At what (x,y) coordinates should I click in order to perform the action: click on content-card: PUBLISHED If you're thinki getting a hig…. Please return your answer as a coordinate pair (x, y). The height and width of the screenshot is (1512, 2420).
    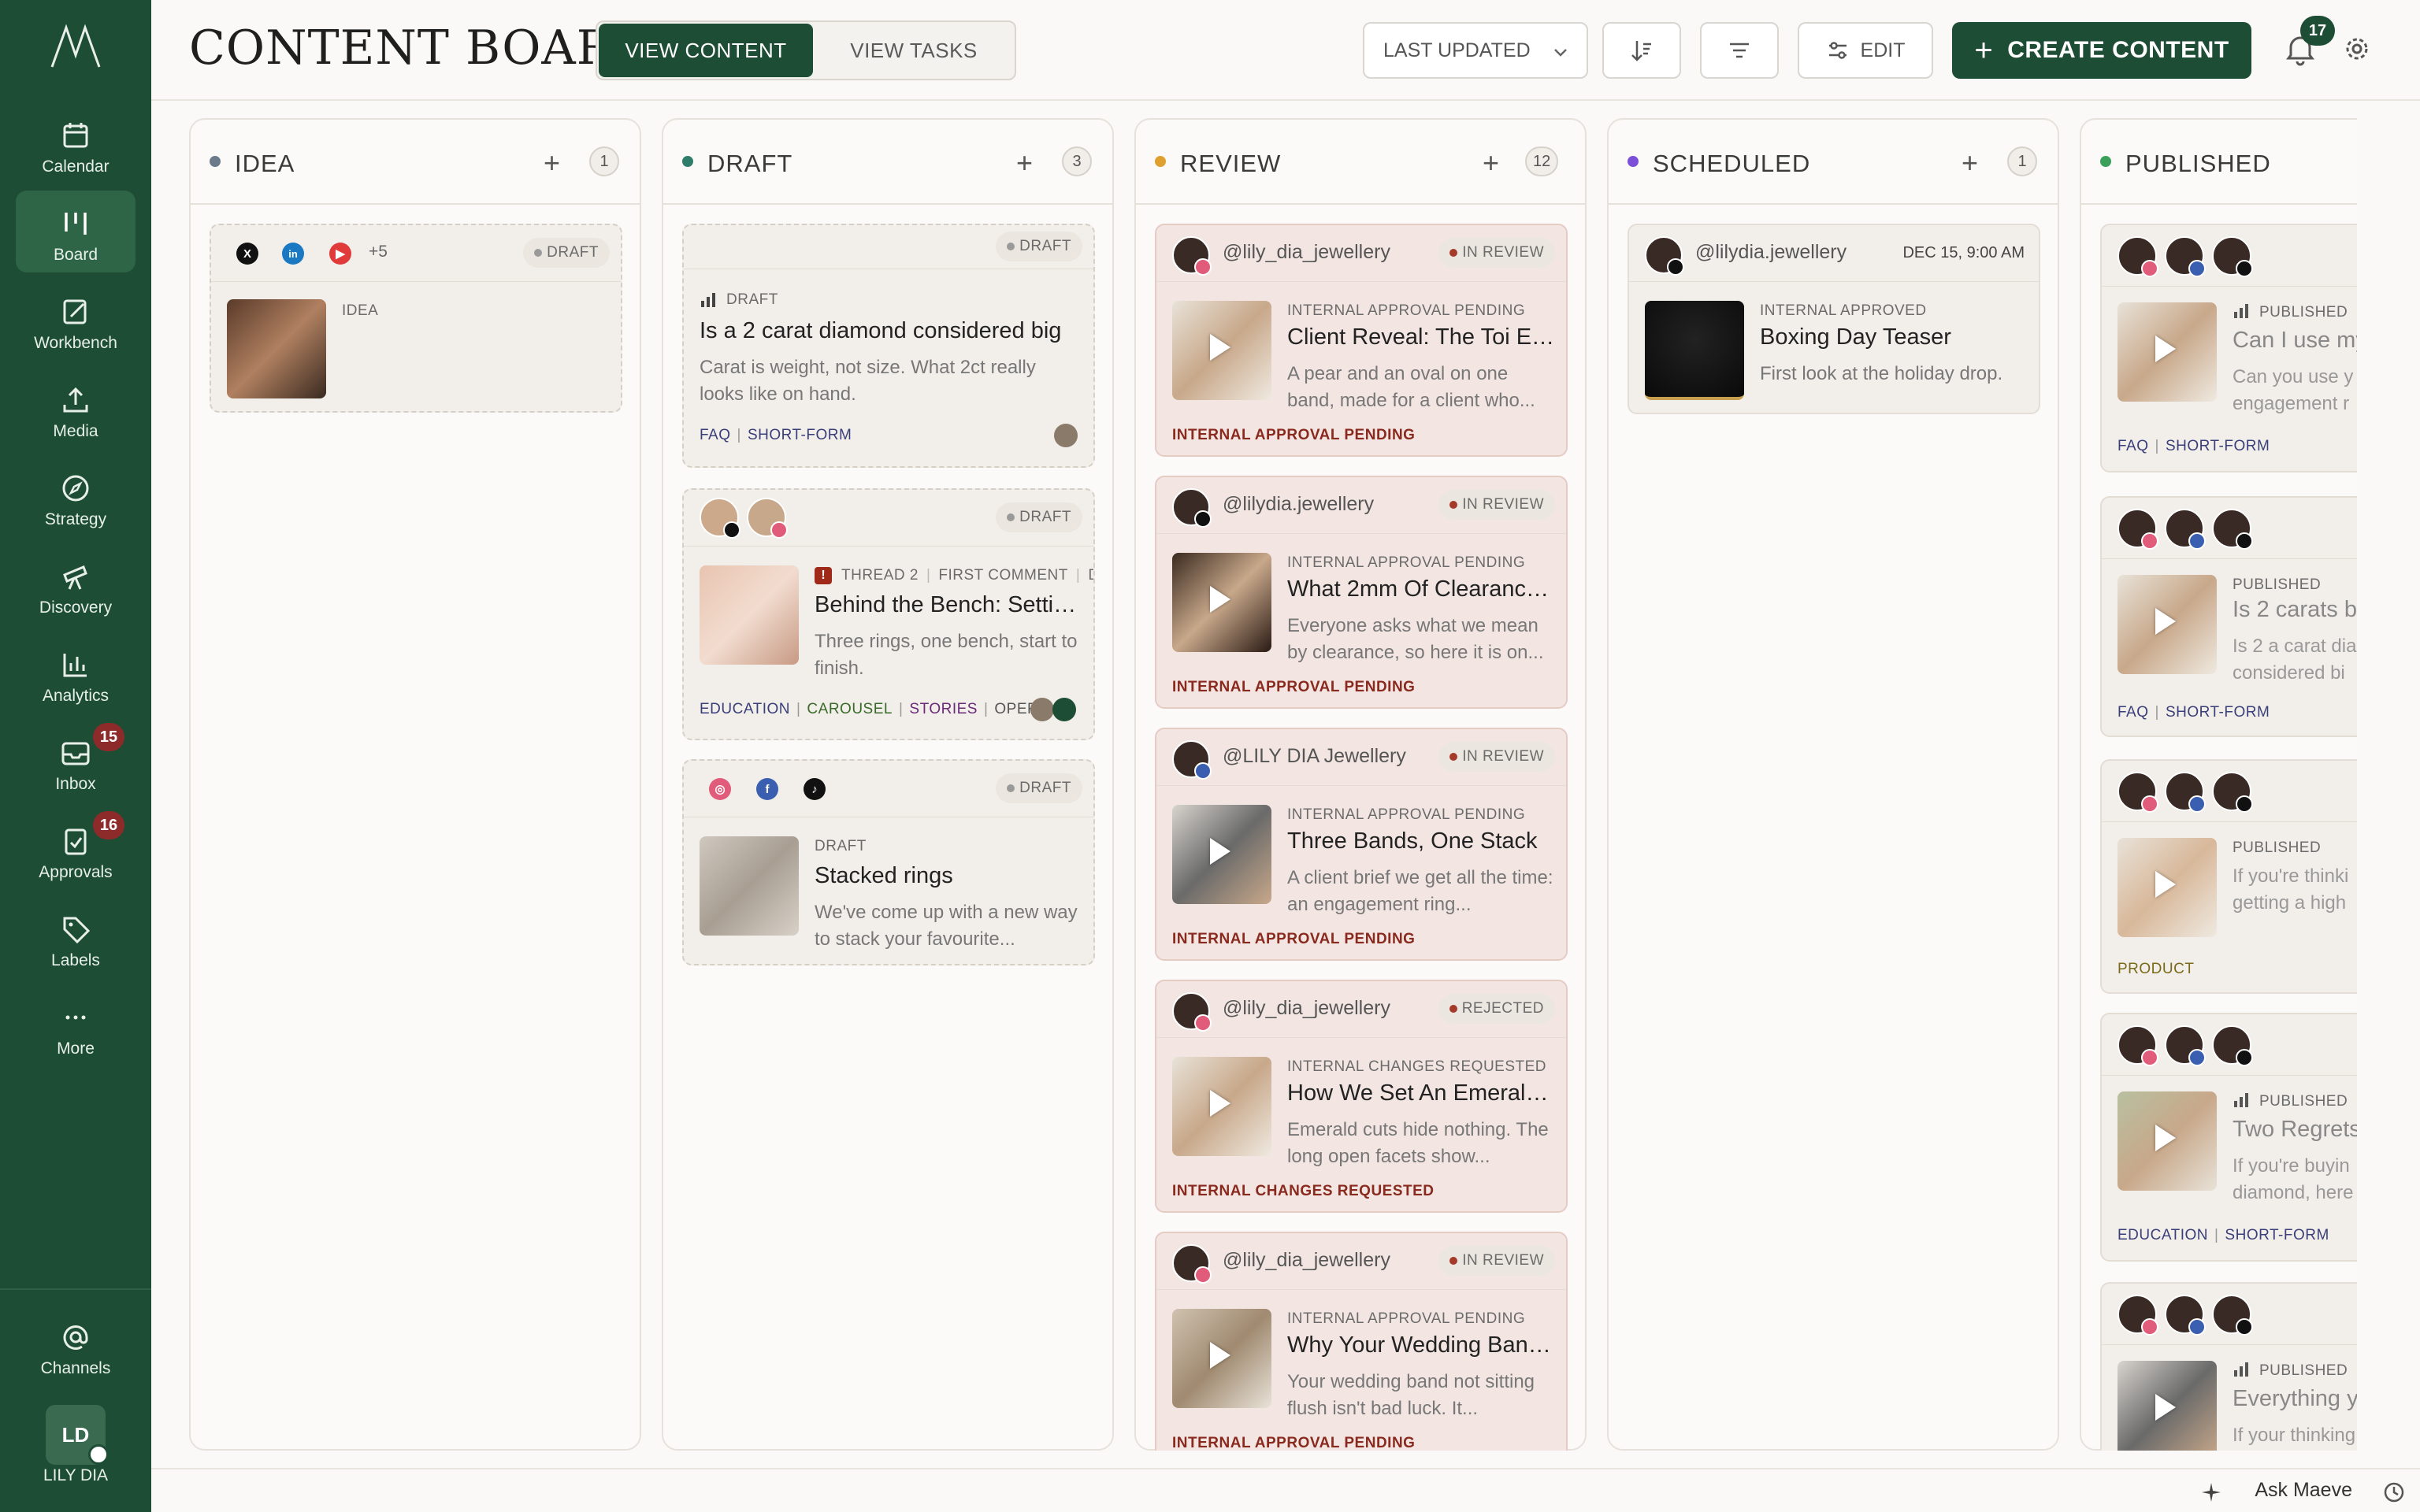
    Looking at the image, I should click on (2228, 876).